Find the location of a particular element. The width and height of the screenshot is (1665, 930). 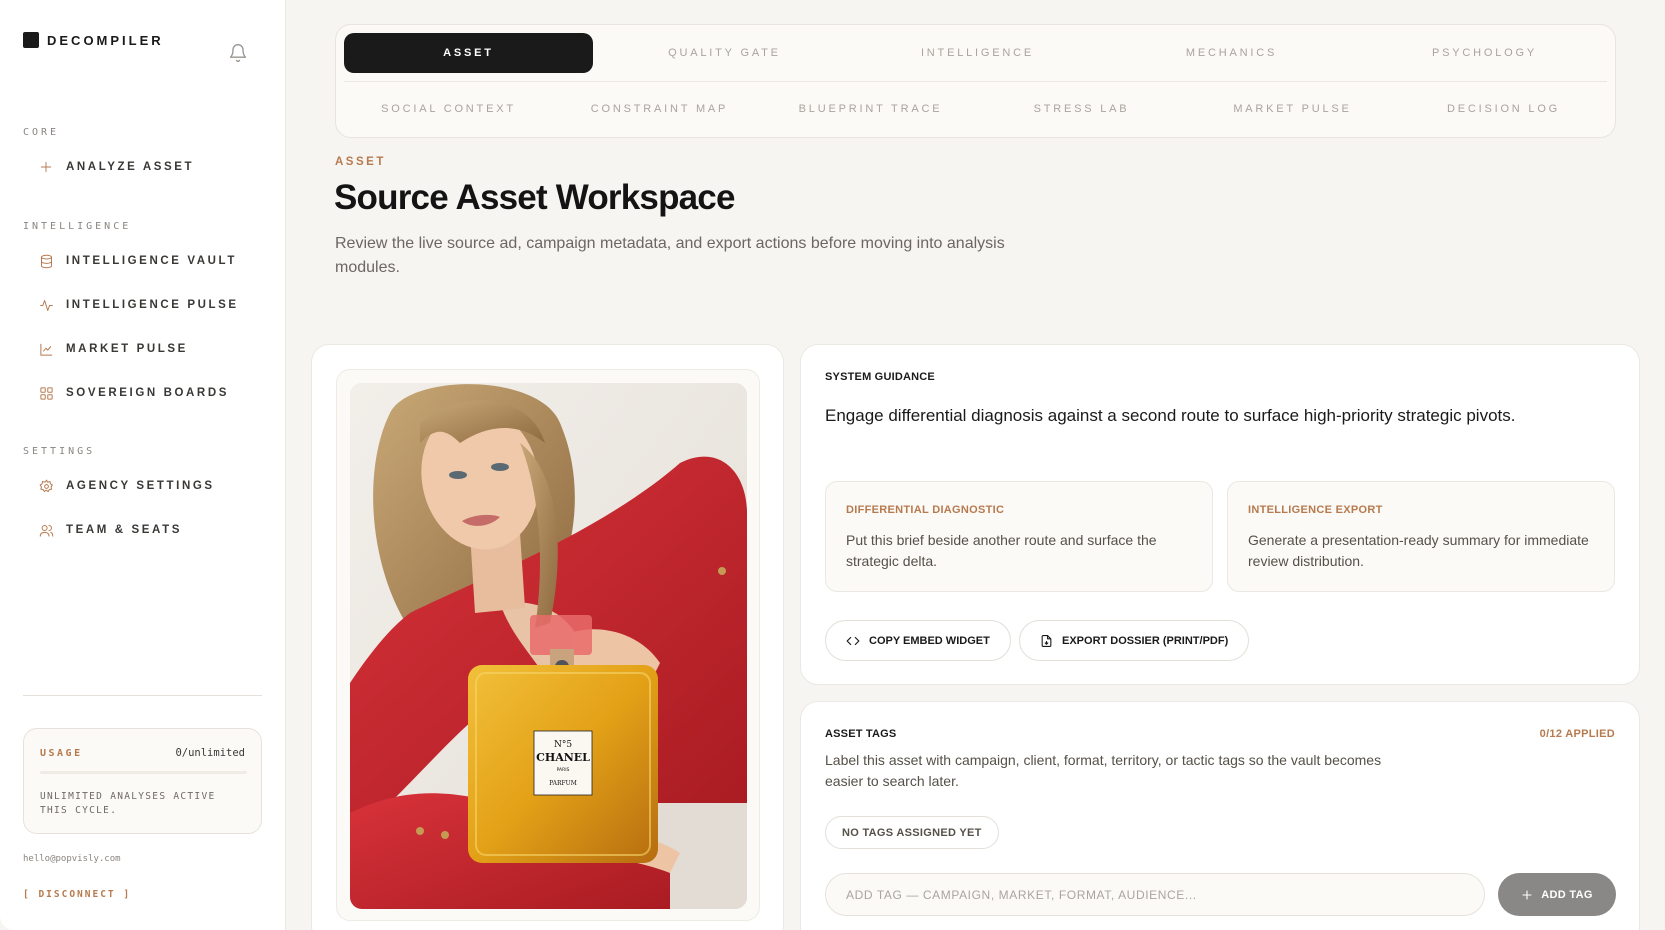

account-email: hello@popvisly.com is located at coordinates (72, 859).